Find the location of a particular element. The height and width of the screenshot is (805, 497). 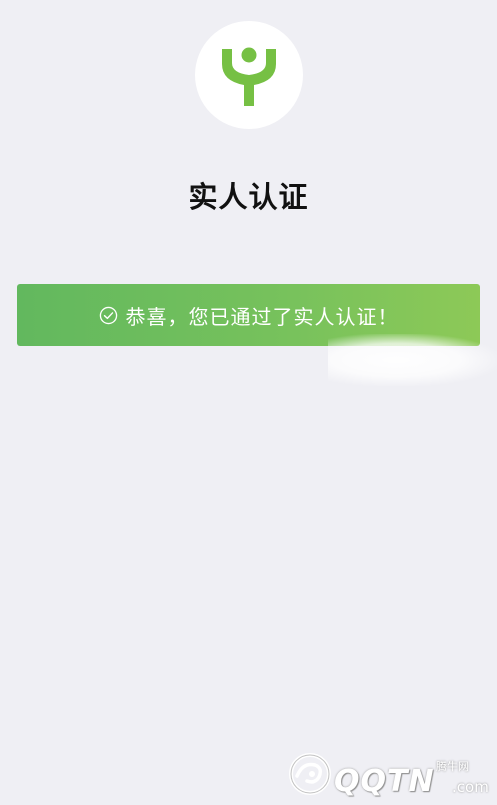

check-circle-icon is located at coordinates (108, 315).